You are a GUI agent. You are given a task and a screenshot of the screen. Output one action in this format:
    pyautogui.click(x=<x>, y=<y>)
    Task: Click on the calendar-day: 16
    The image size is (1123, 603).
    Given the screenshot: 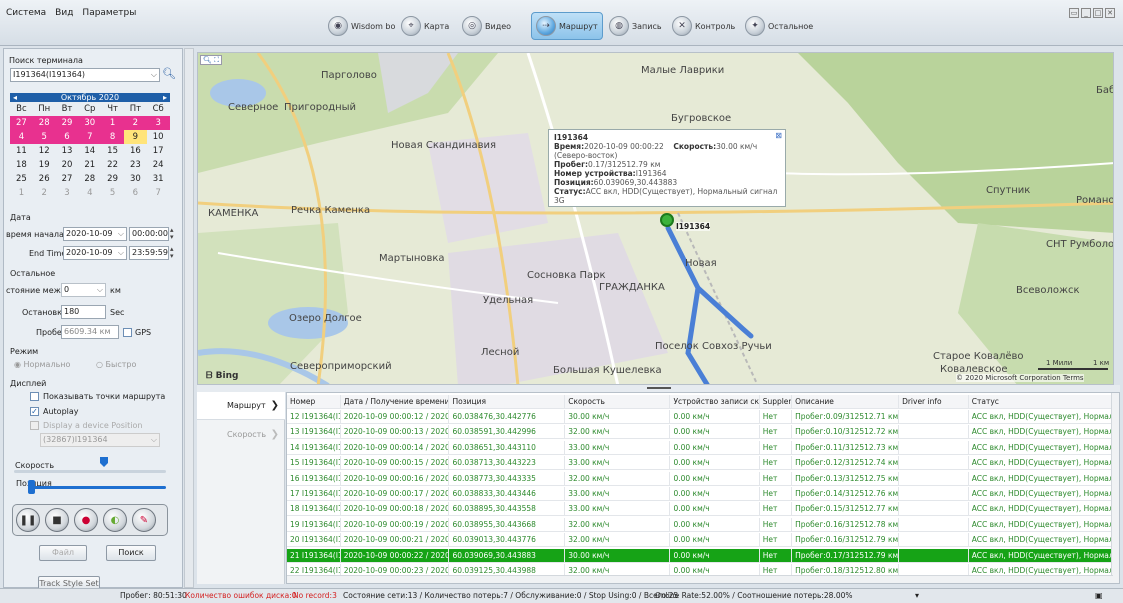 What is the action you would take?
    pyautogui.click(x=135, y=151)
    